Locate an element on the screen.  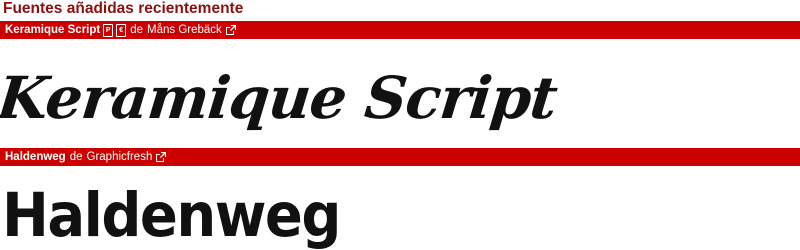
commercial-badge-icon: € is located at coordinates (121, 30).